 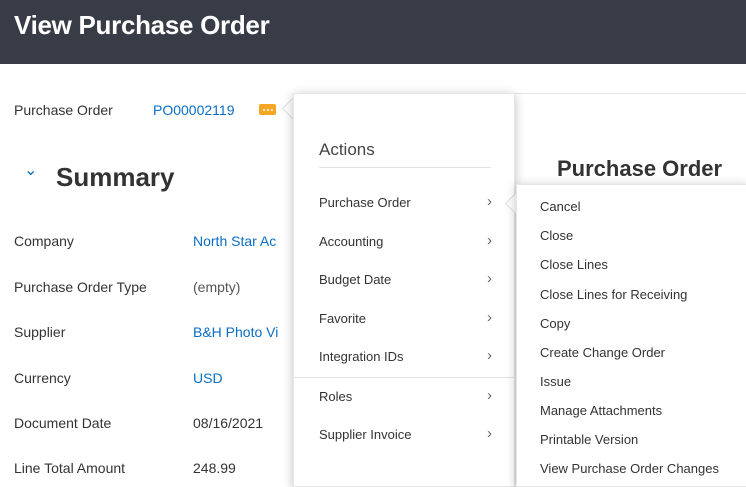 I want to click on preview-title: Purchase Order, so click(x=640, y=168).